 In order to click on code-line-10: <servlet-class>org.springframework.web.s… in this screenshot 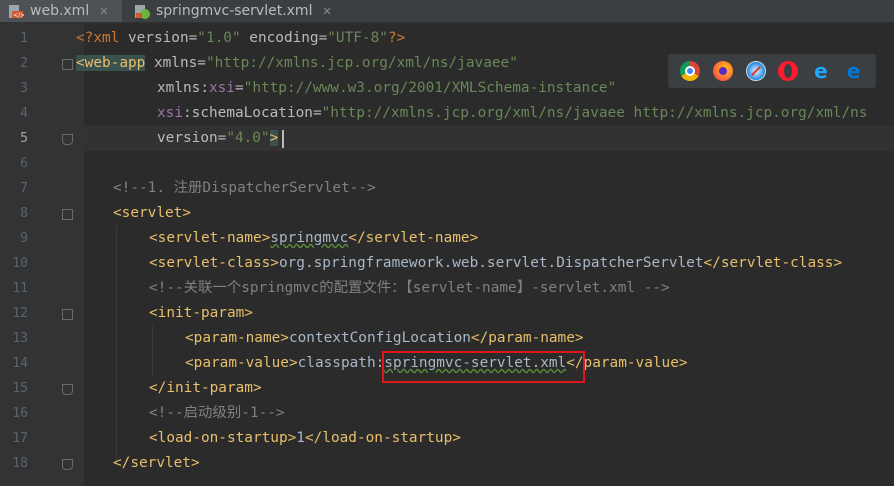, I will do `click(496, 263)`.